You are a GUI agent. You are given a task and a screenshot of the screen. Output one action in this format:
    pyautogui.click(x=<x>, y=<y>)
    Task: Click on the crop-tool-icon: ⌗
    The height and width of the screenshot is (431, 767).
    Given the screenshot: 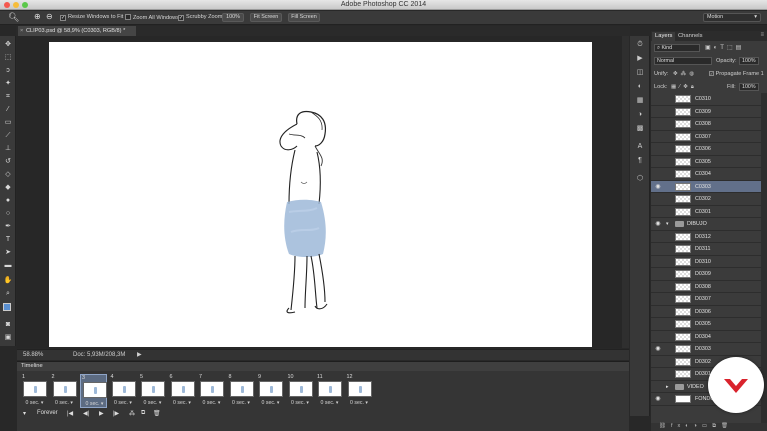 What is the action you would take?
    pyautogui.click(x=8, y=97)
    